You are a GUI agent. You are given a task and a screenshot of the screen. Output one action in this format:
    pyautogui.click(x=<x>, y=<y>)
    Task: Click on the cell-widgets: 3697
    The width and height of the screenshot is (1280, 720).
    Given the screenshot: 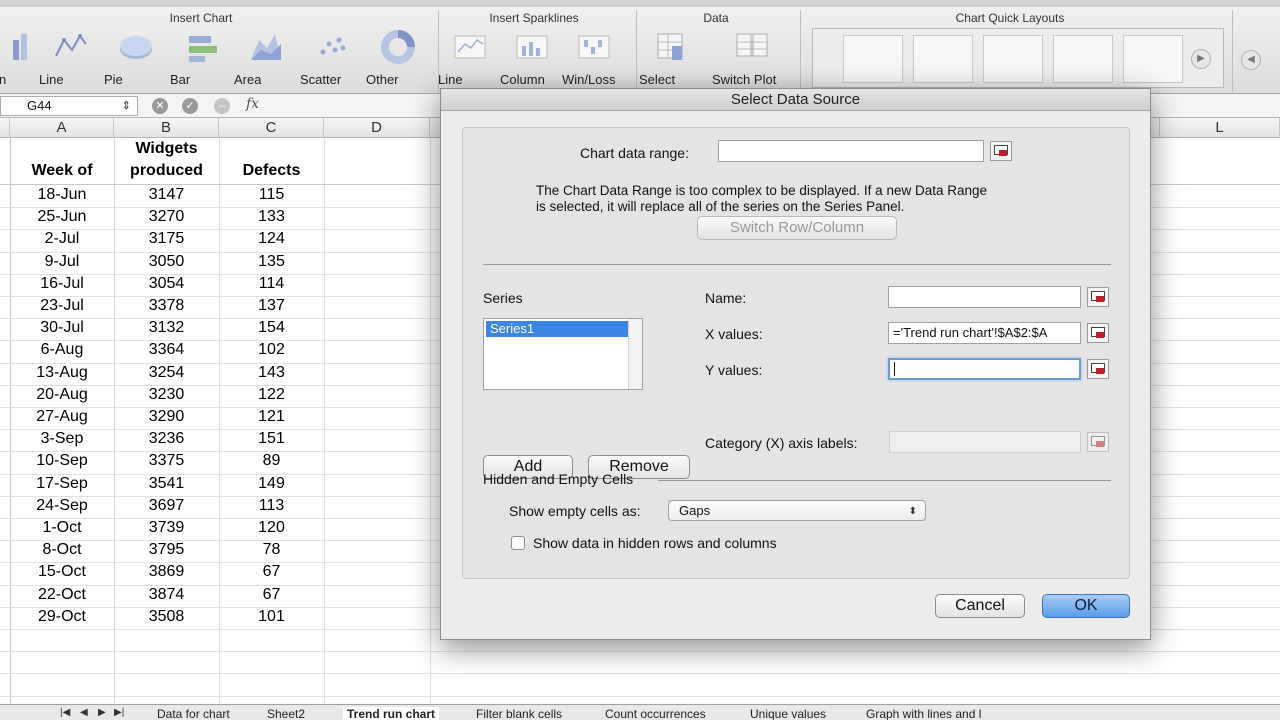 What is the action you would take?
    pyautogui.click(x=166, y=506)
    